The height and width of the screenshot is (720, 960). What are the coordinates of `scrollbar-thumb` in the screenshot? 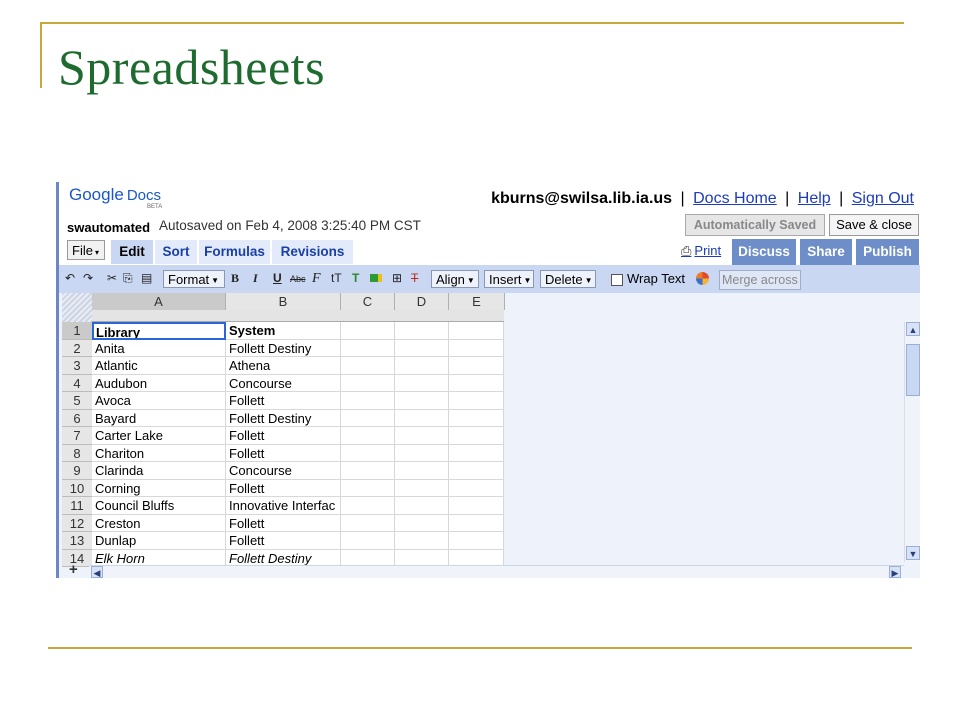 It's located at (913, 370).